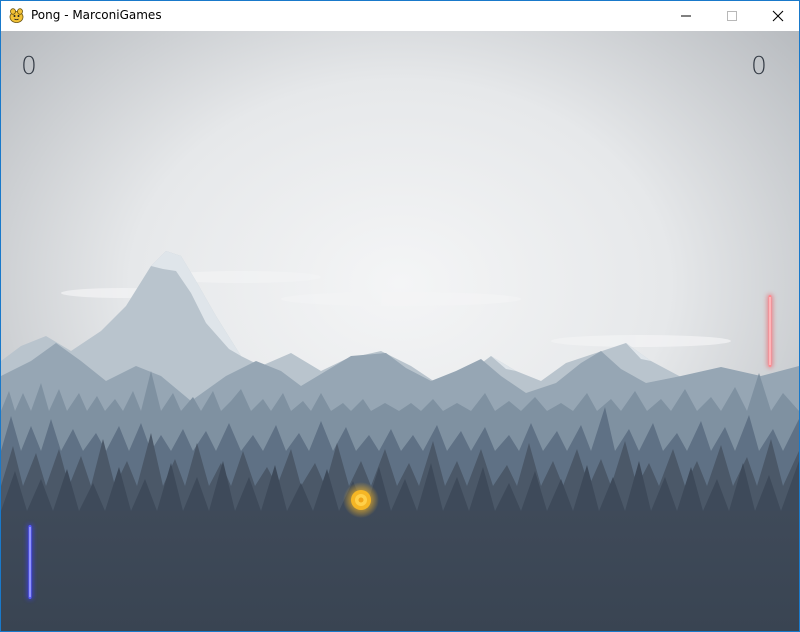 This screenshot has height=632, width=800. What do you see at coordinates (759, 65) in the screenshot?
I see `right-score: 0` at bounding box center [759, 65].